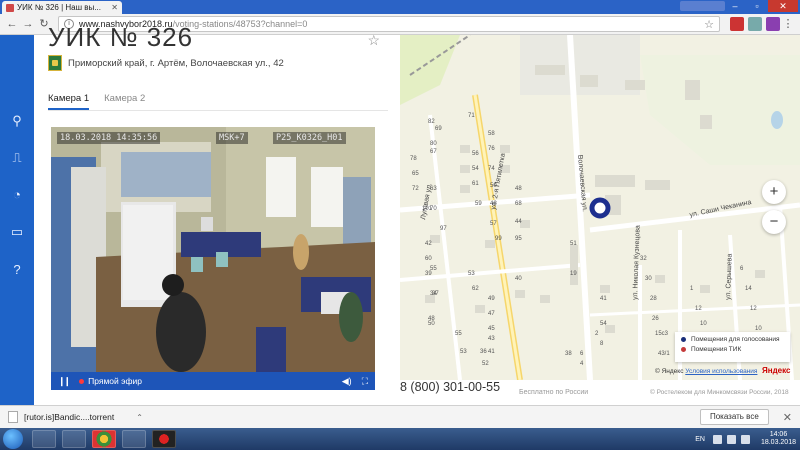 Image resolution: width=800 pixels, height=450 pixels. Describe the element at coordinates (134, 439) in the screenshot. I see `app-icon` at that location.